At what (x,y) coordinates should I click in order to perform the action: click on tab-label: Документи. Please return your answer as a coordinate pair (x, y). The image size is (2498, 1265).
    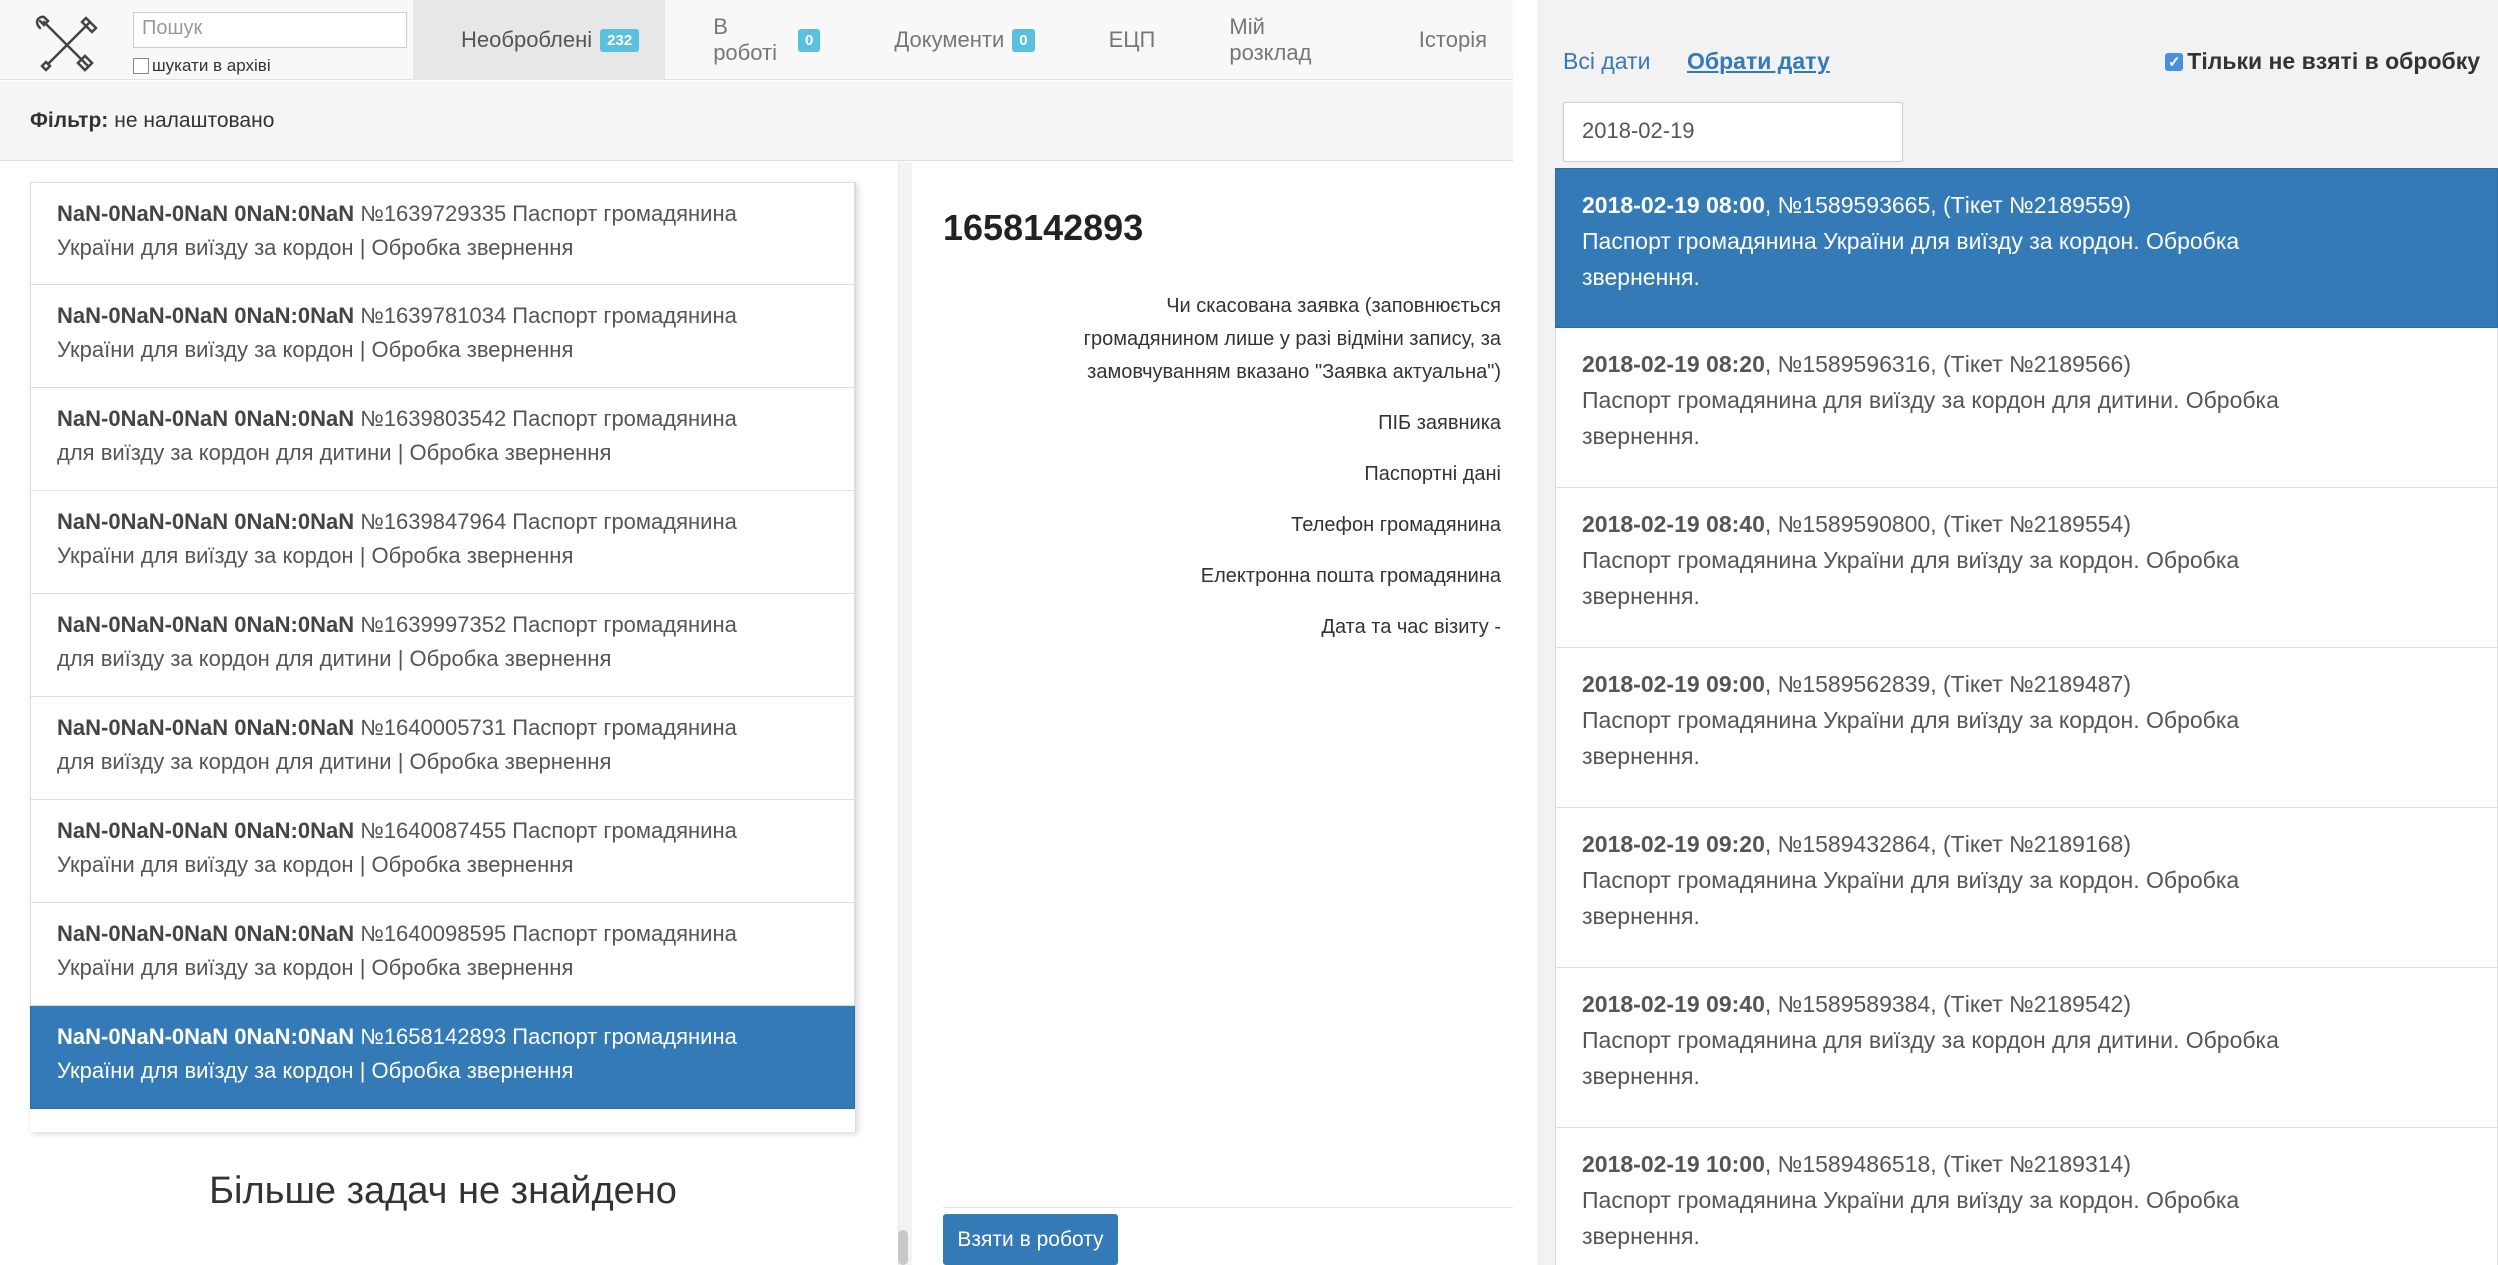
    Looking at the image, I should click on (949, 39).